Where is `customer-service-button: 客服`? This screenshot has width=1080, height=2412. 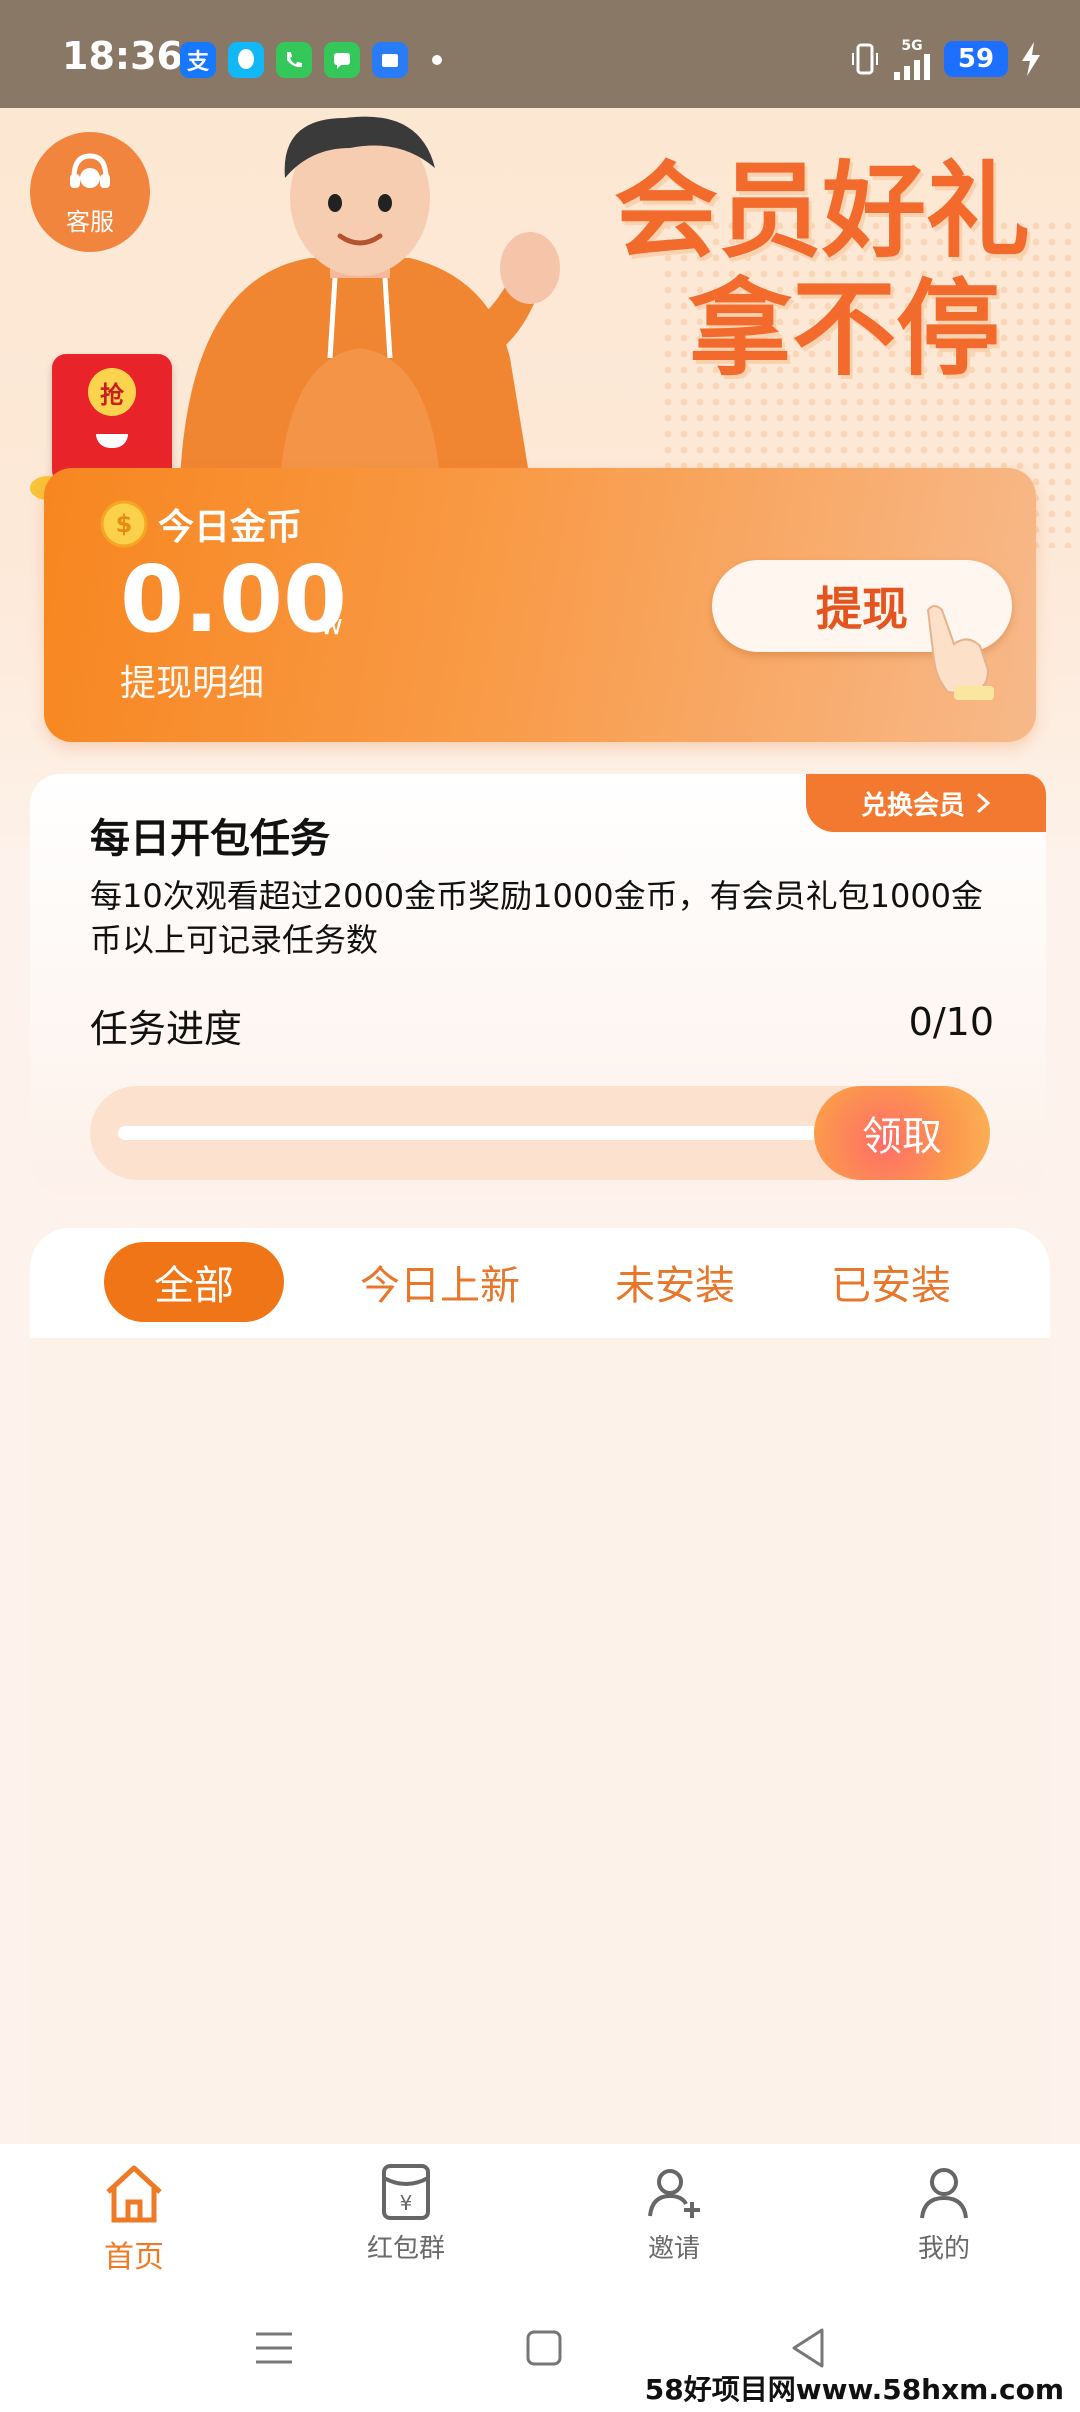 customer-service-button: 客服 is located at coordinates (90, 192).